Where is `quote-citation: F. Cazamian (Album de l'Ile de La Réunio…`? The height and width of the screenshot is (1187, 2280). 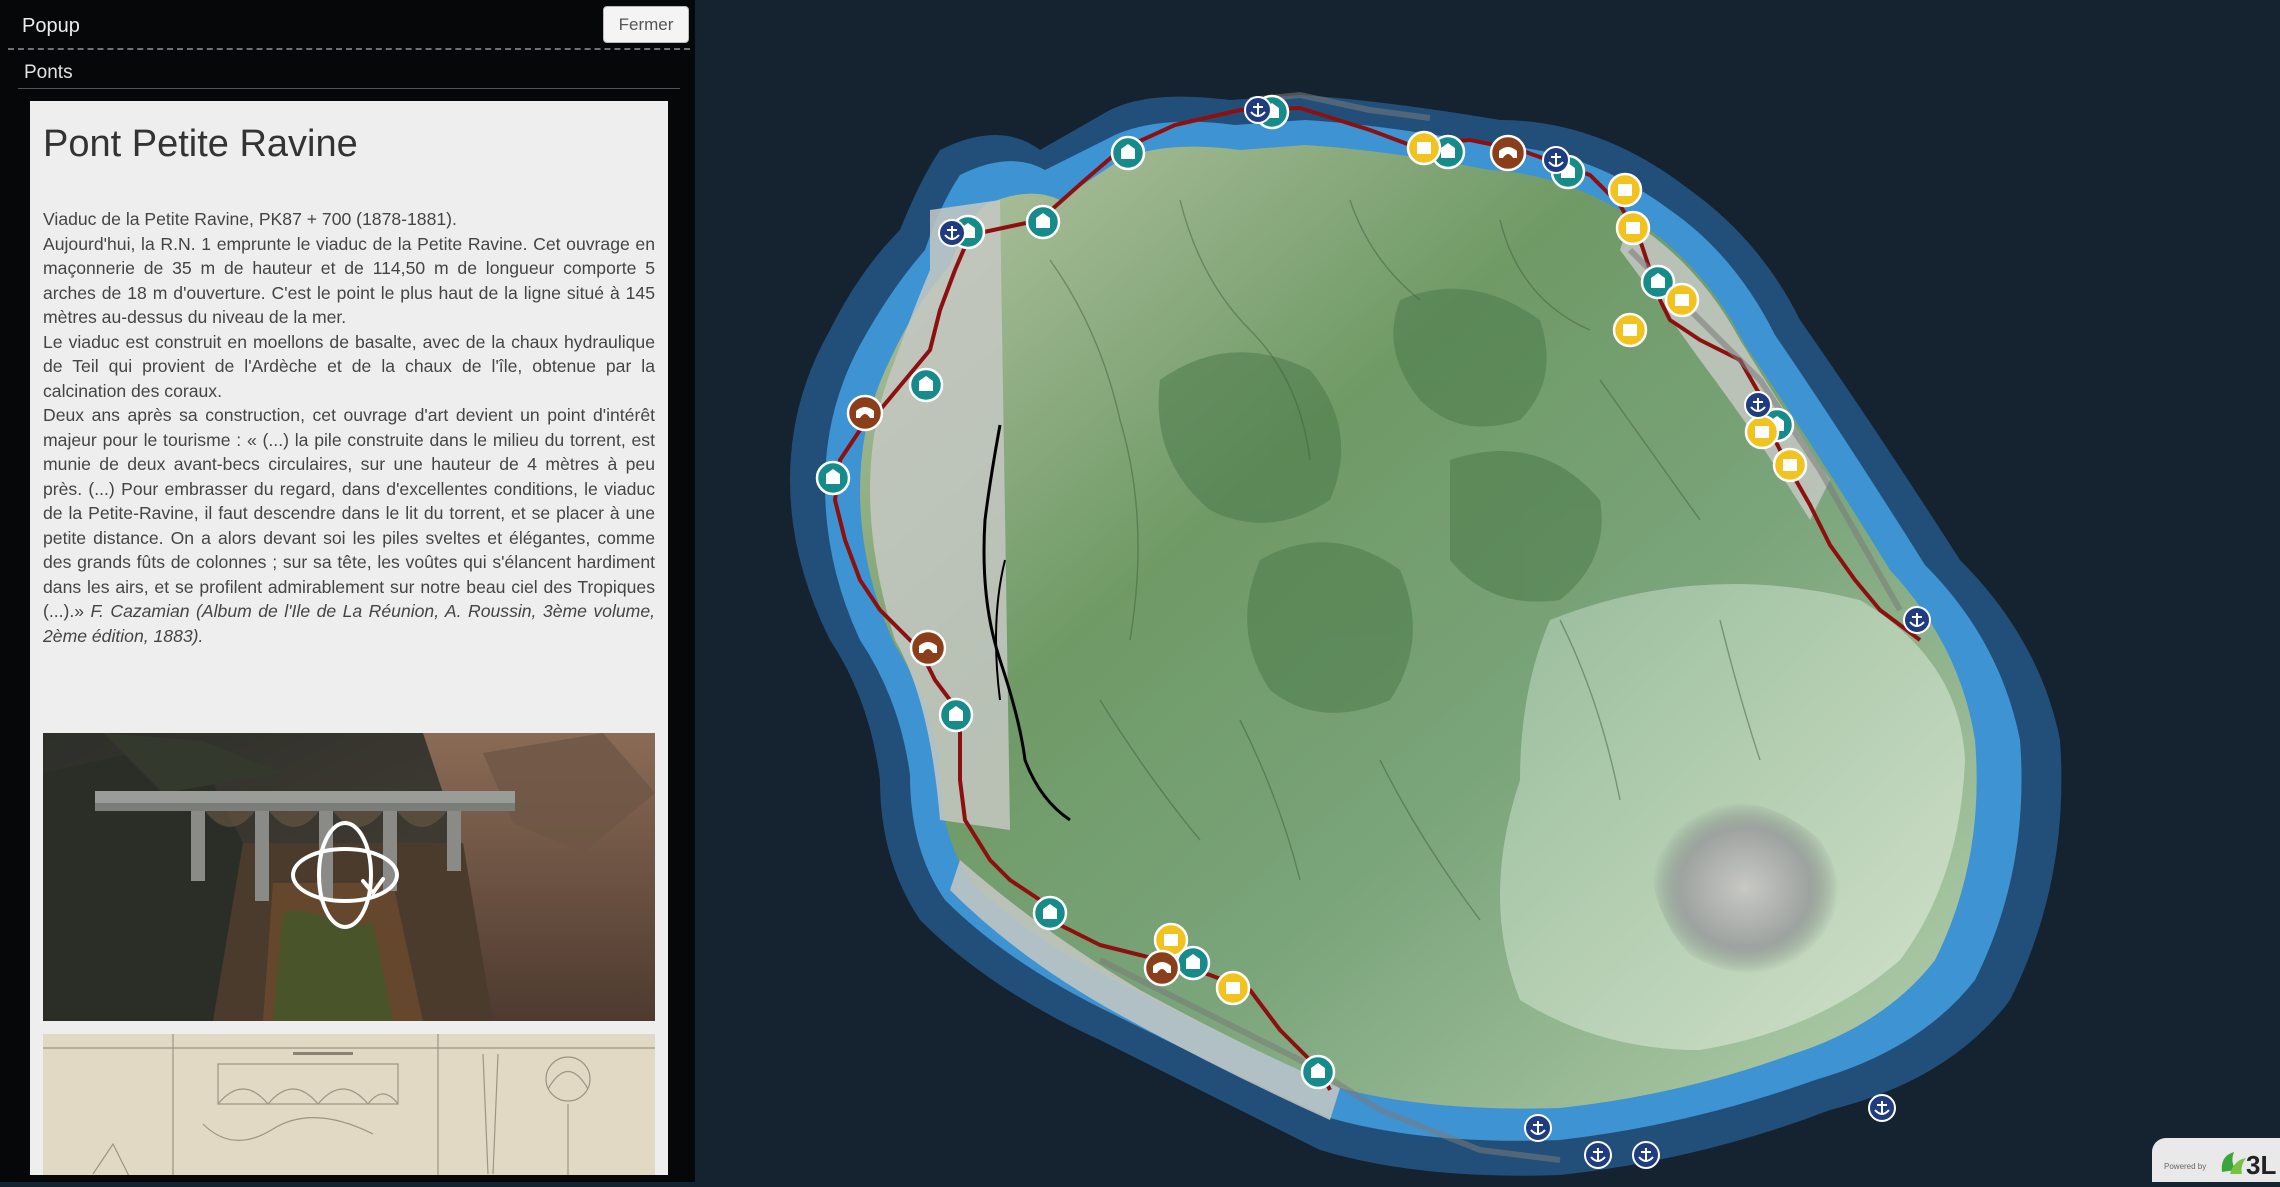 quote-citation: F. Cazamian (Album de l'Ile de La Réunio… is located at coordinates (349, 623).